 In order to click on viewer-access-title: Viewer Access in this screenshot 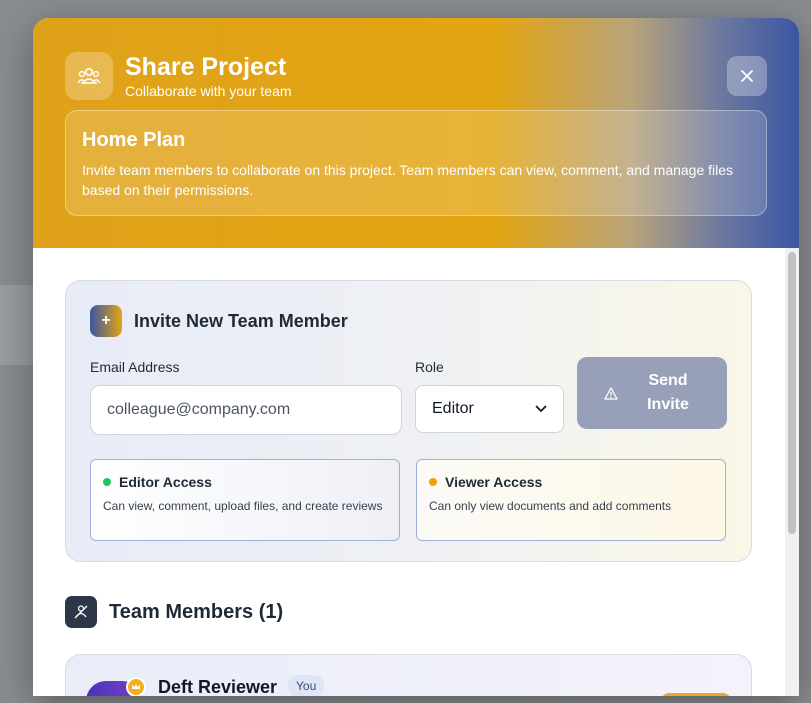, I will do `click(494, 482)`.